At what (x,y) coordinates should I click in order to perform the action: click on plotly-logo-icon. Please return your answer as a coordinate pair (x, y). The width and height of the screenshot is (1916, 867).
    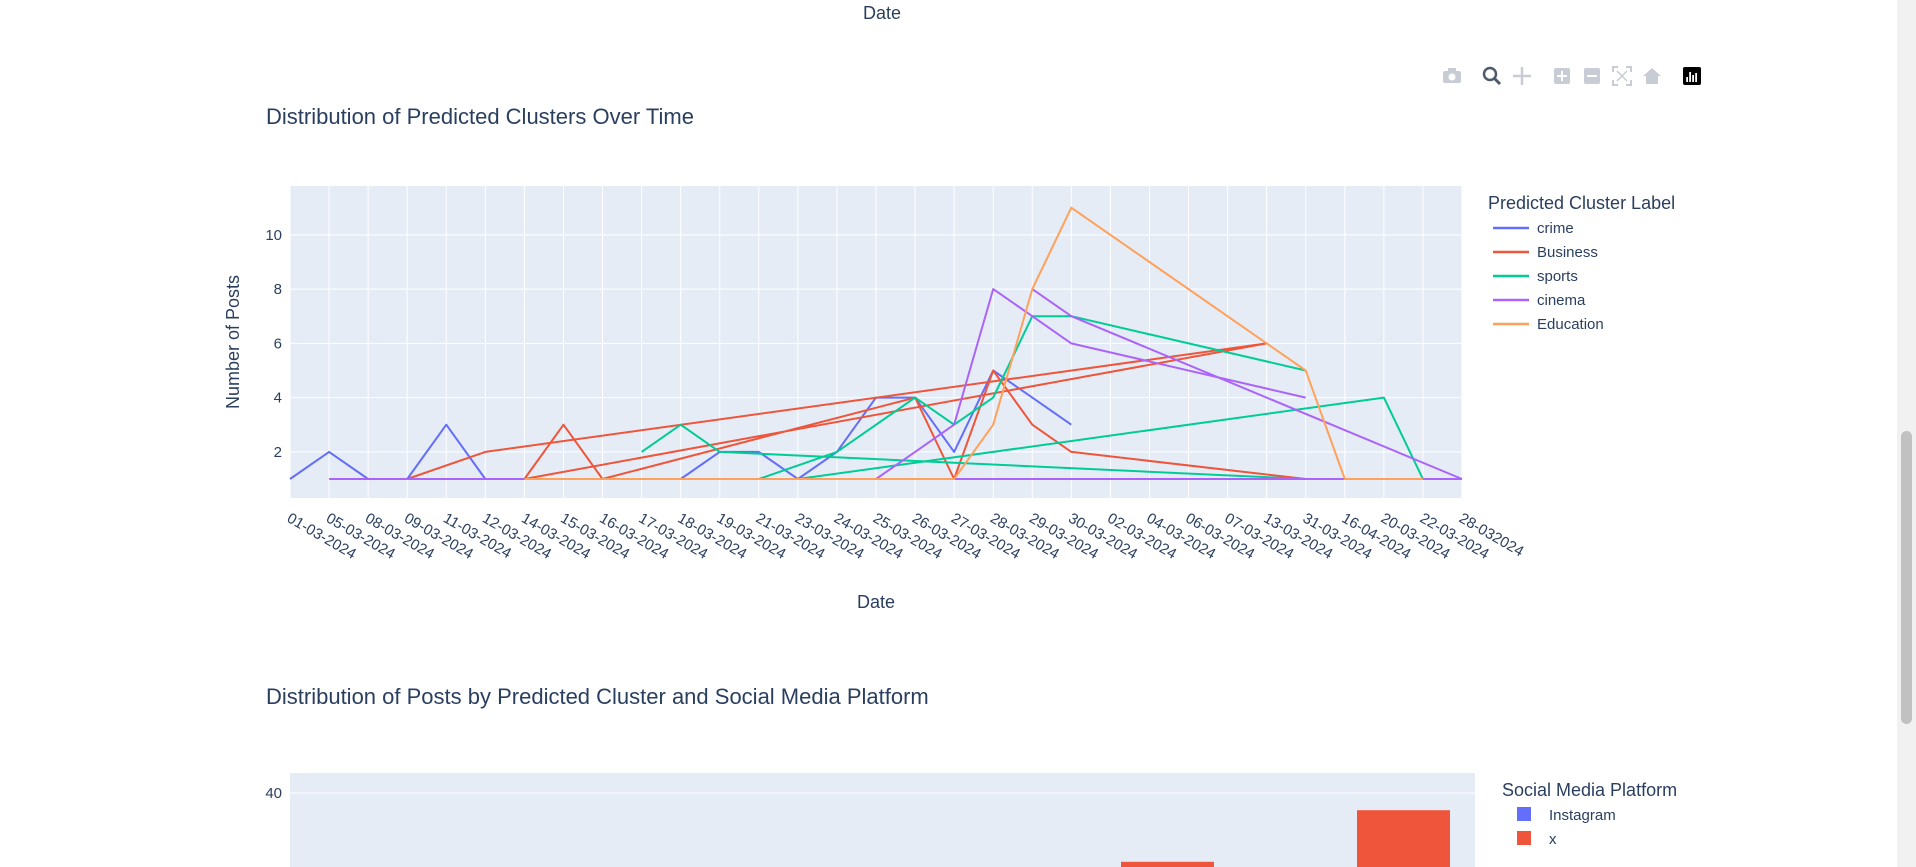
    Looking at the image, I should click on (1692, 76).